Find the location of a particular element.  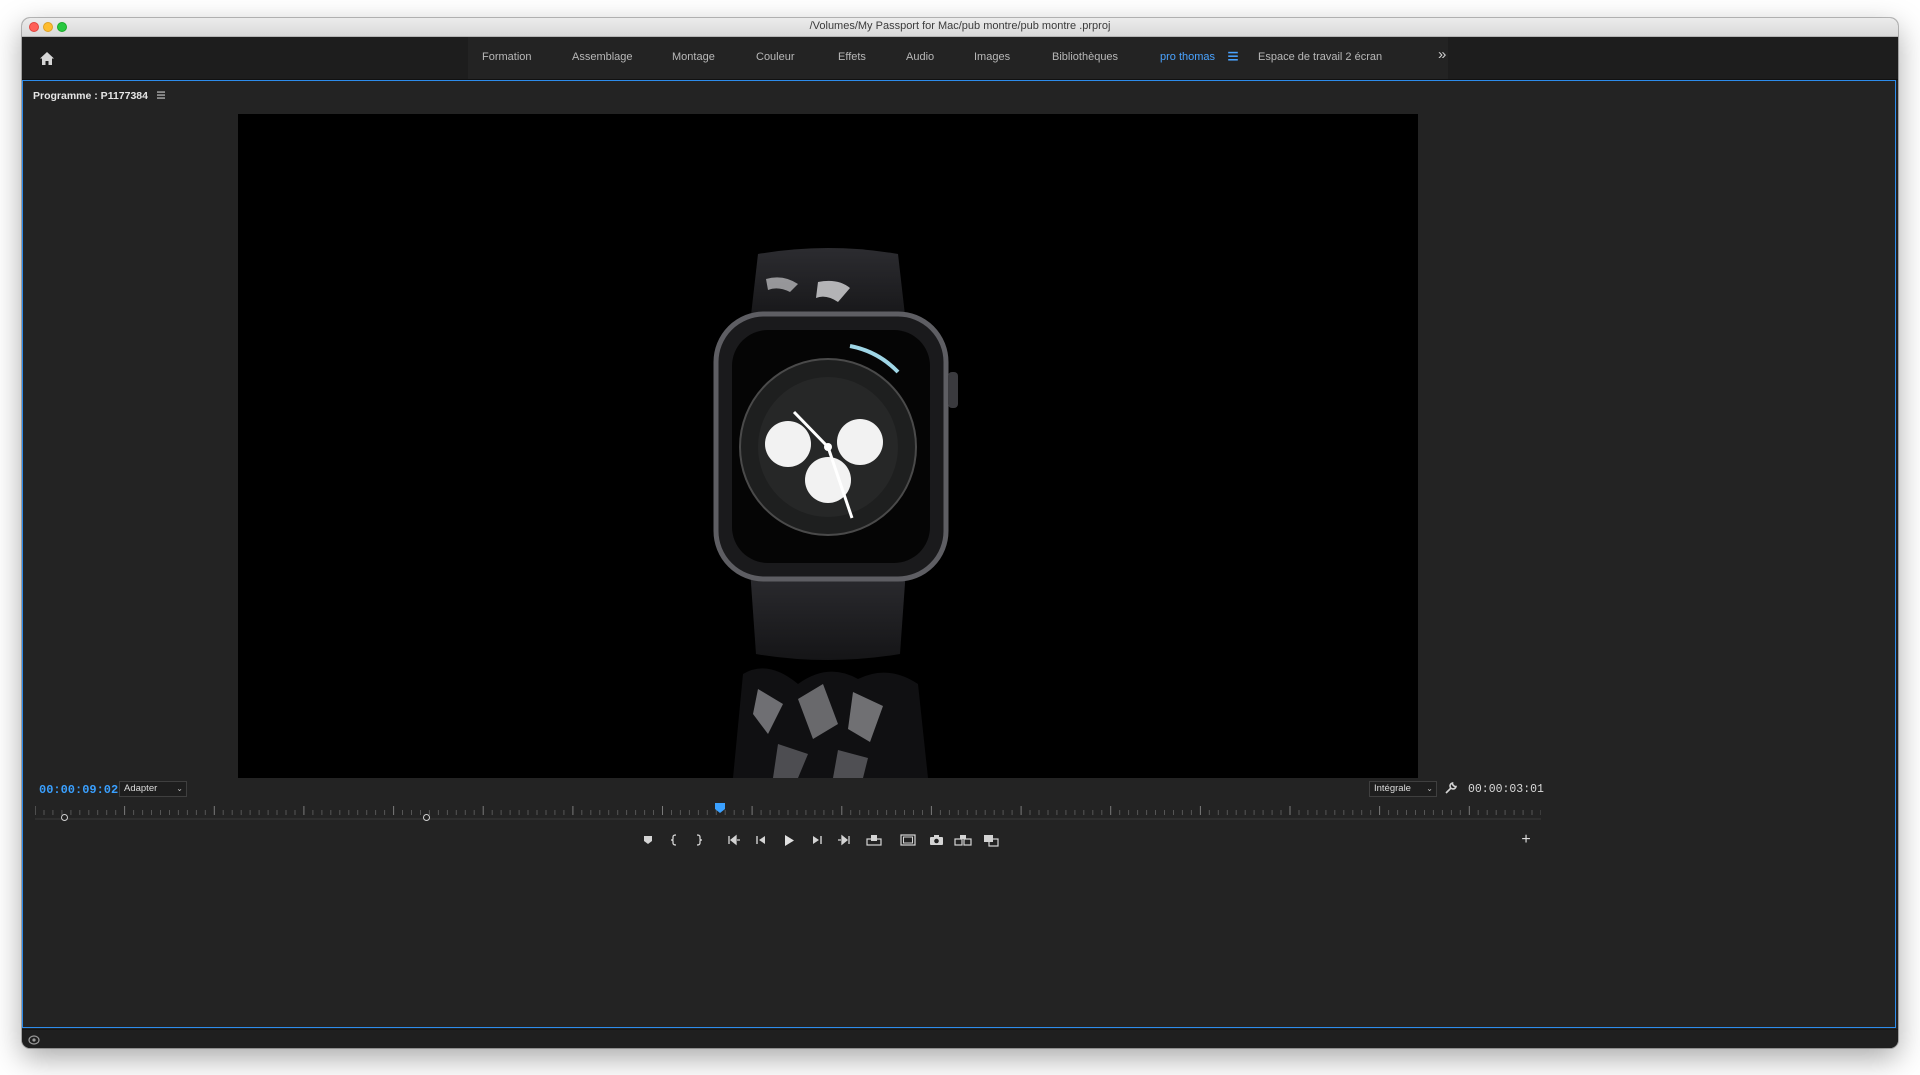

mark-out-button is located at coordinates (699, 840).